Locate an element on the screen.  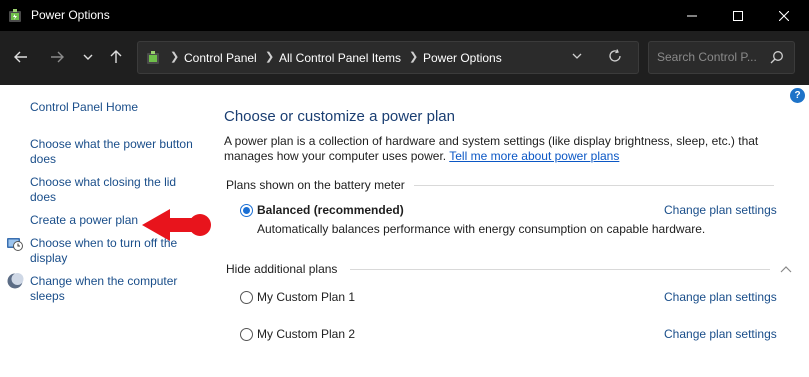
breadcrumb-all-items: All Control Panel Items is located at coordinates (340, 58).